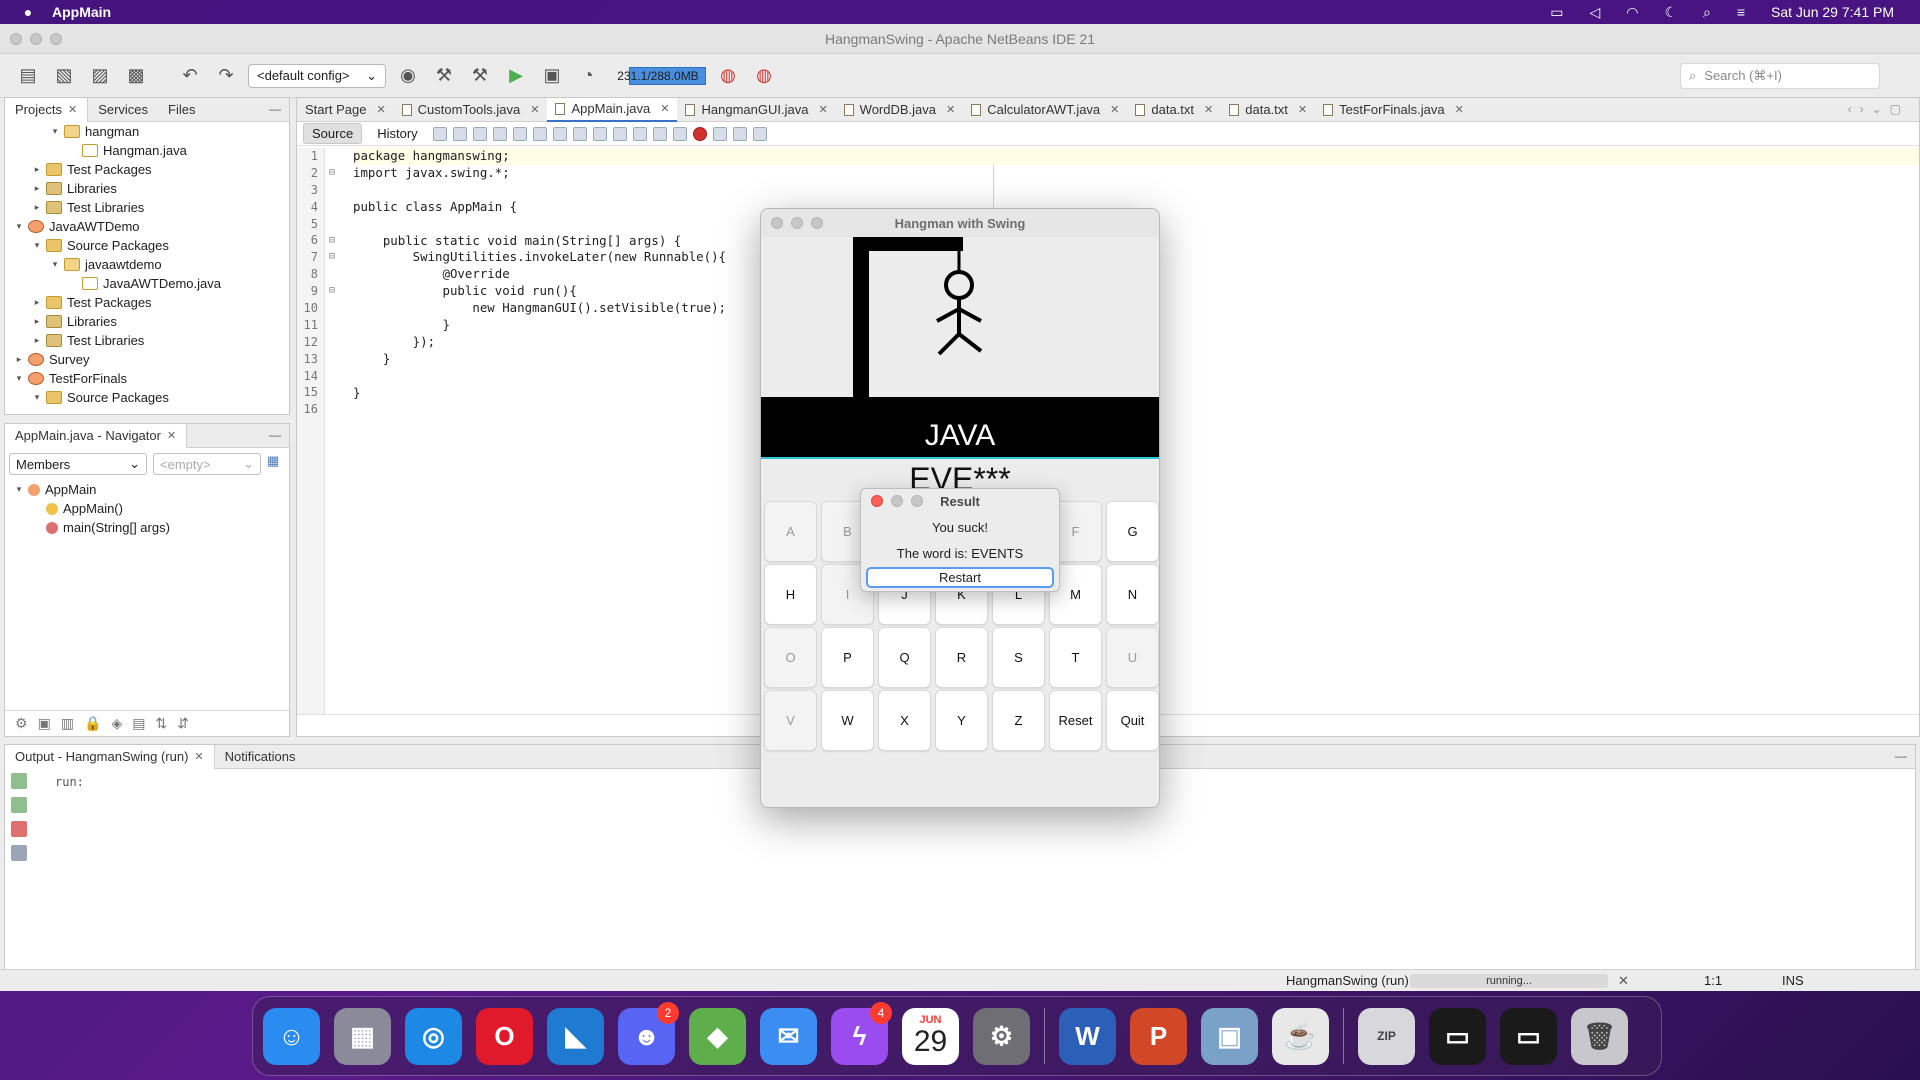 The image size is (1920, 1080). Describe the element at coordinates (310, 376) in the screenshot. I see `line-number: 14` at that location.